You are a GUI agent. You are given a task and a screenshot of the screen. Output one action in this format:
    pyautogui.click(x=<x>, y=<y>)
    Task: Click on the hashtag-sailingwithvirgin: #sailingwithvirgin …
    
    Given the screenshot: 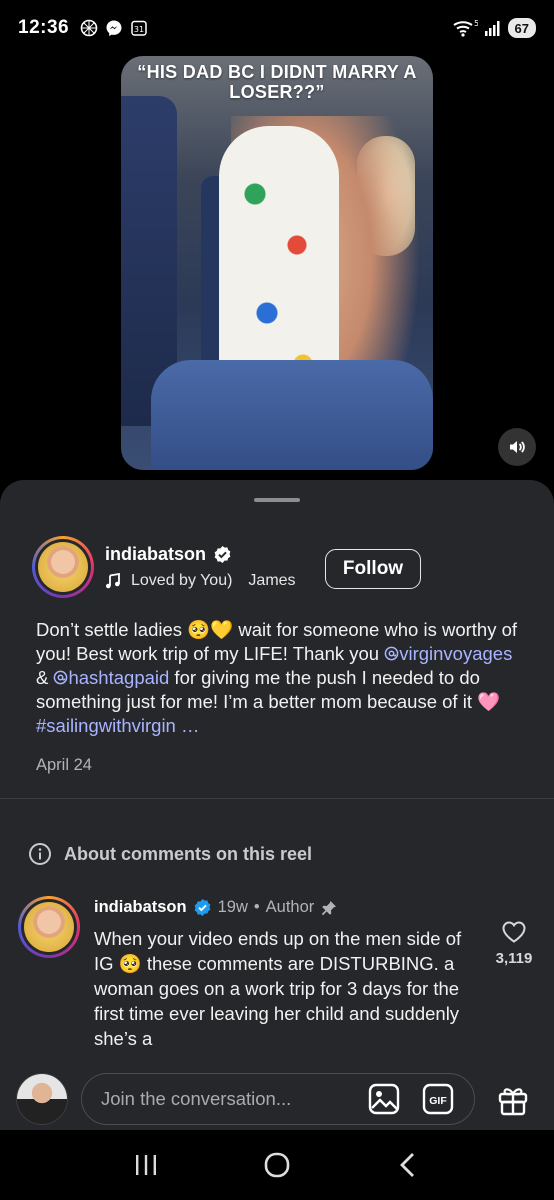 What is the action you would take?
    pyautogui.click(x=117, y=725)
    